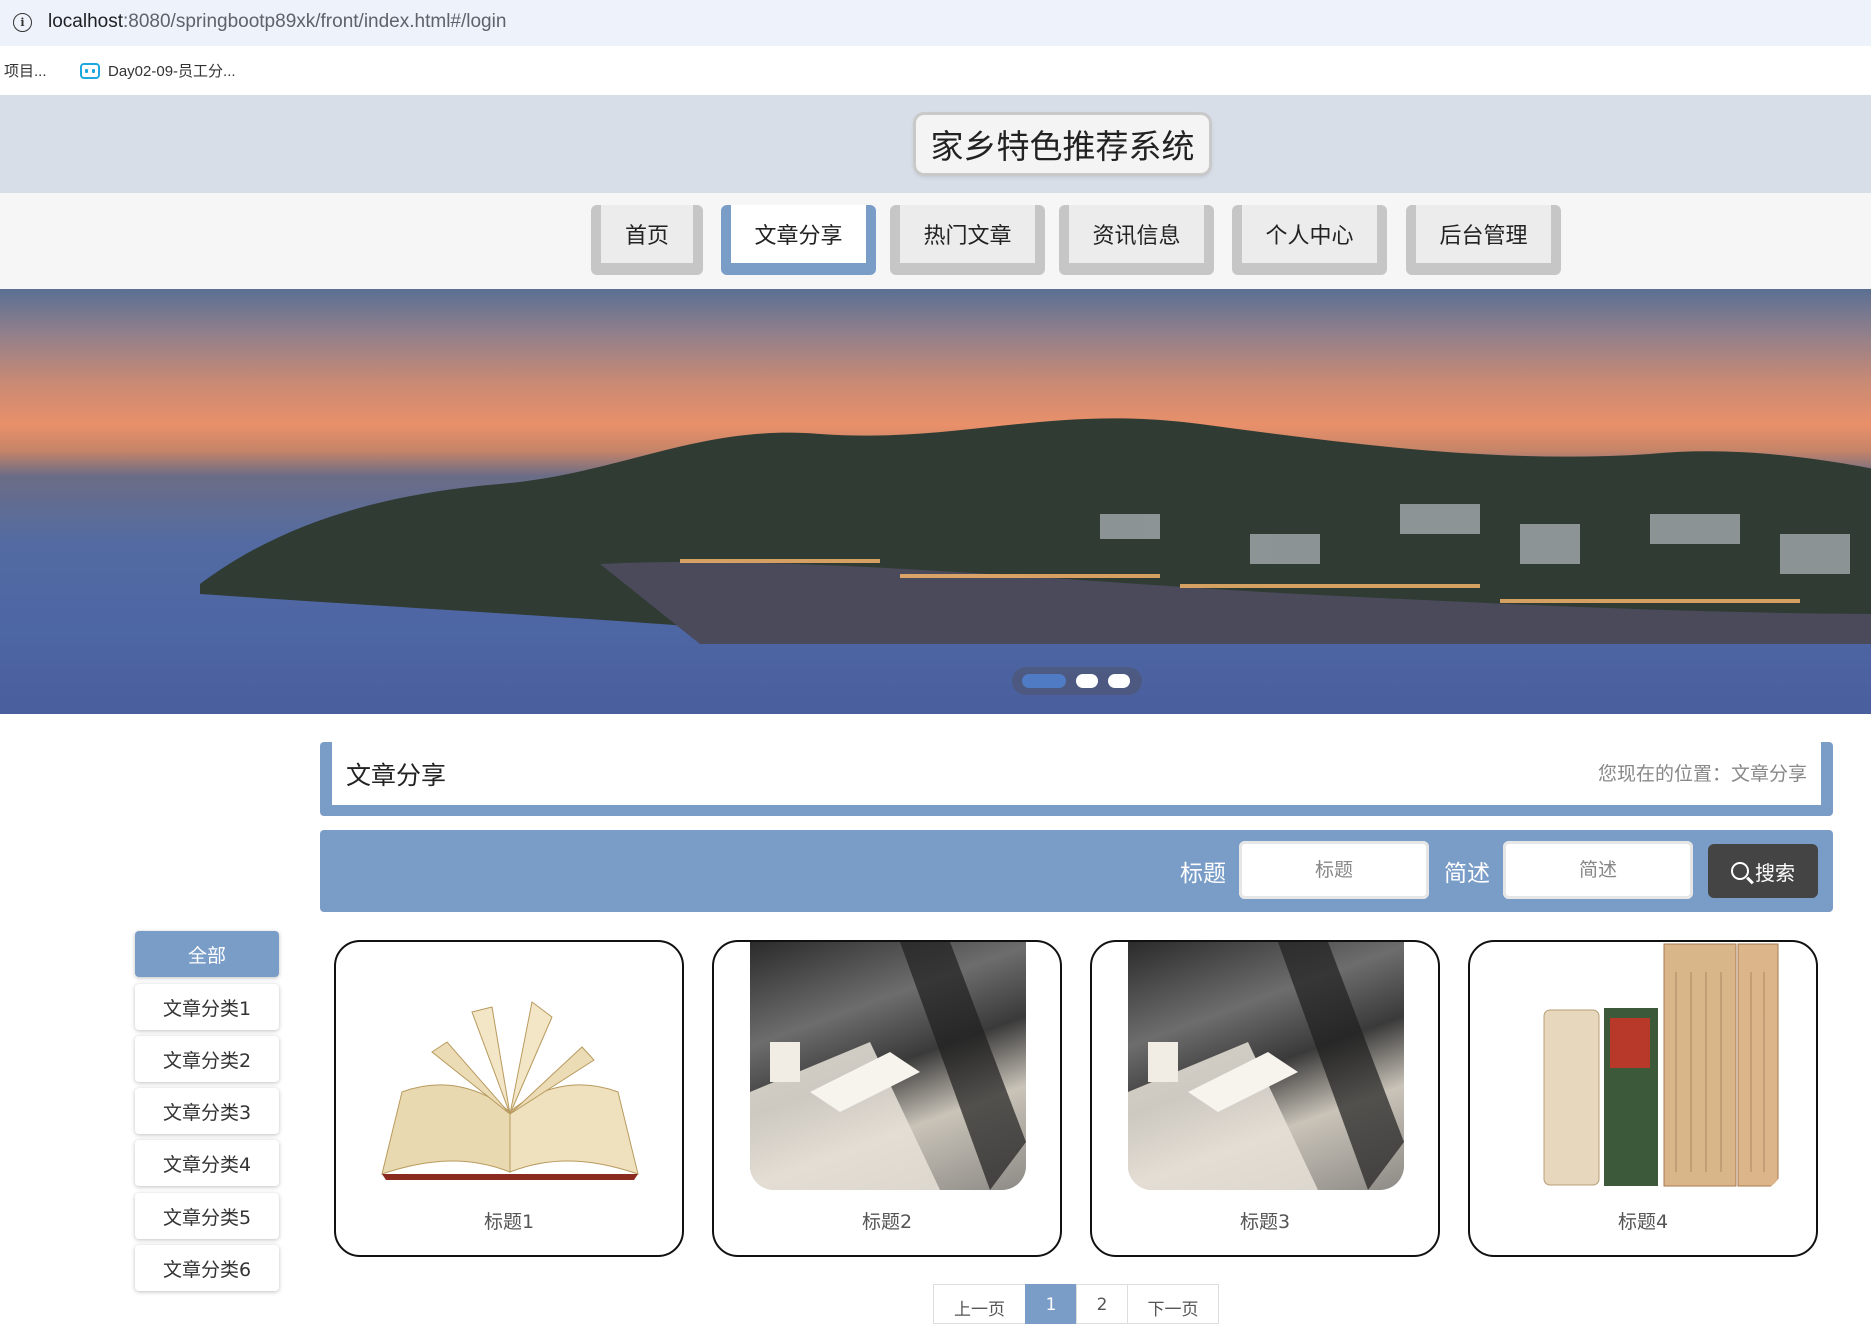  Describe the element at coordinates (1763, 871) in the screenshot. I see `search-button: 搜索` at that location.